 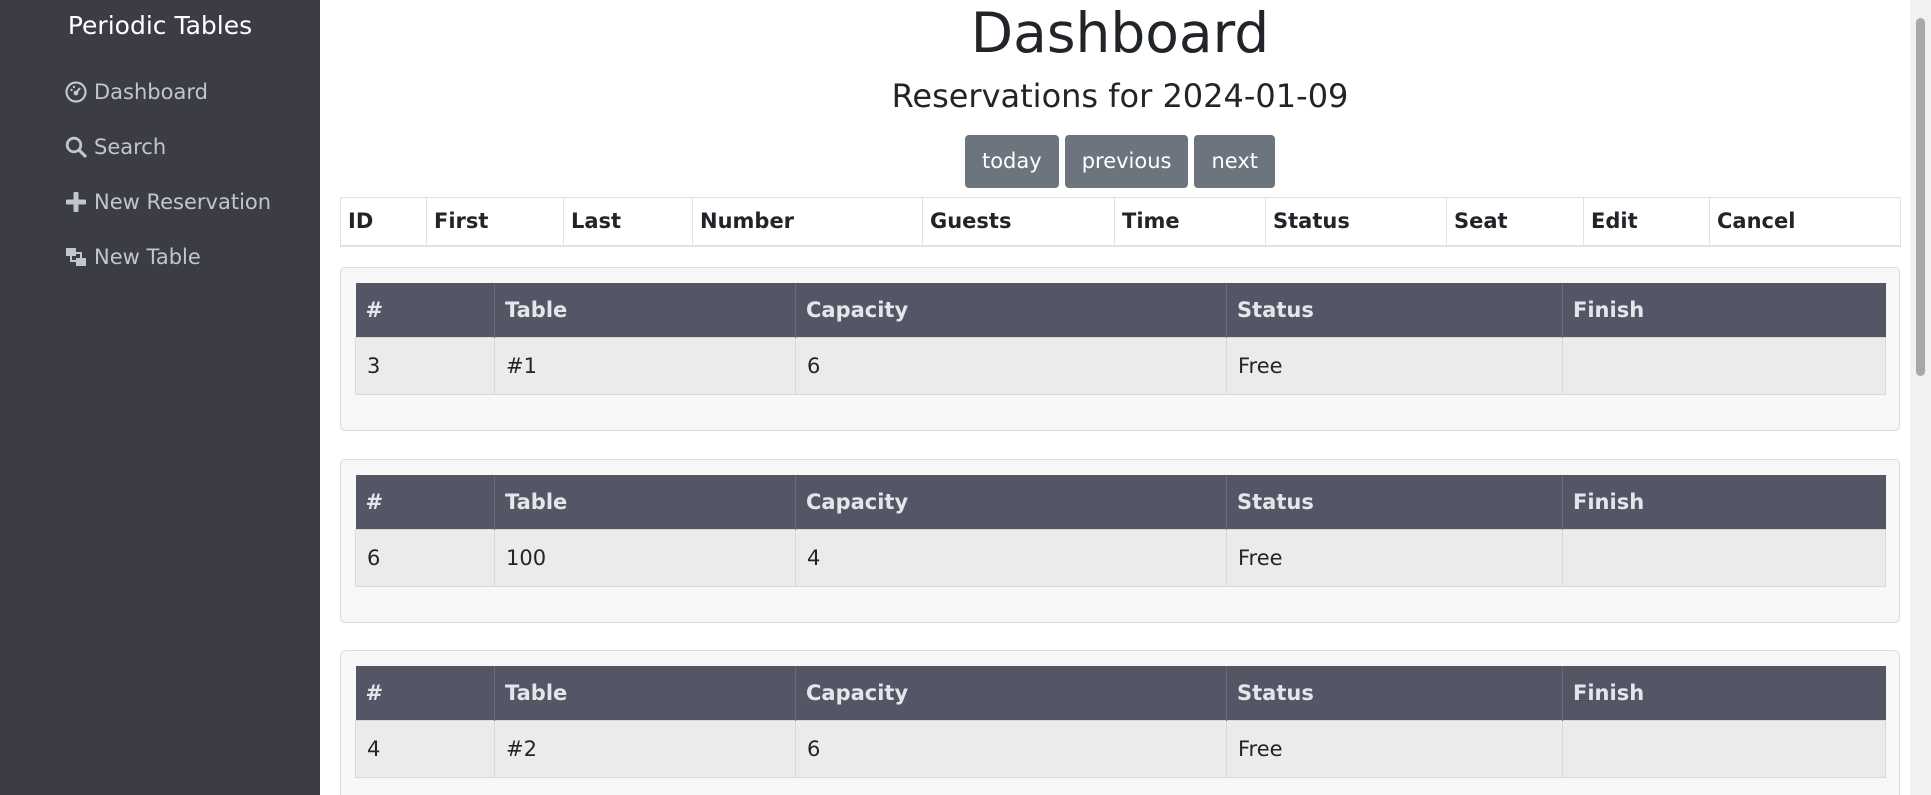 I want to click on scrollbar-thumb, so click(x=1920, y=197).